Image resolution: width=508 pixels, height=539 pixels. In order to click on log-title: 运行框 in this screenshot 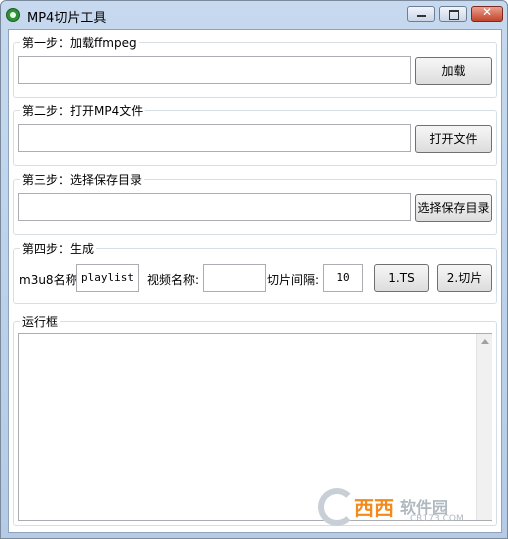, I will do `click(40, 321)`.